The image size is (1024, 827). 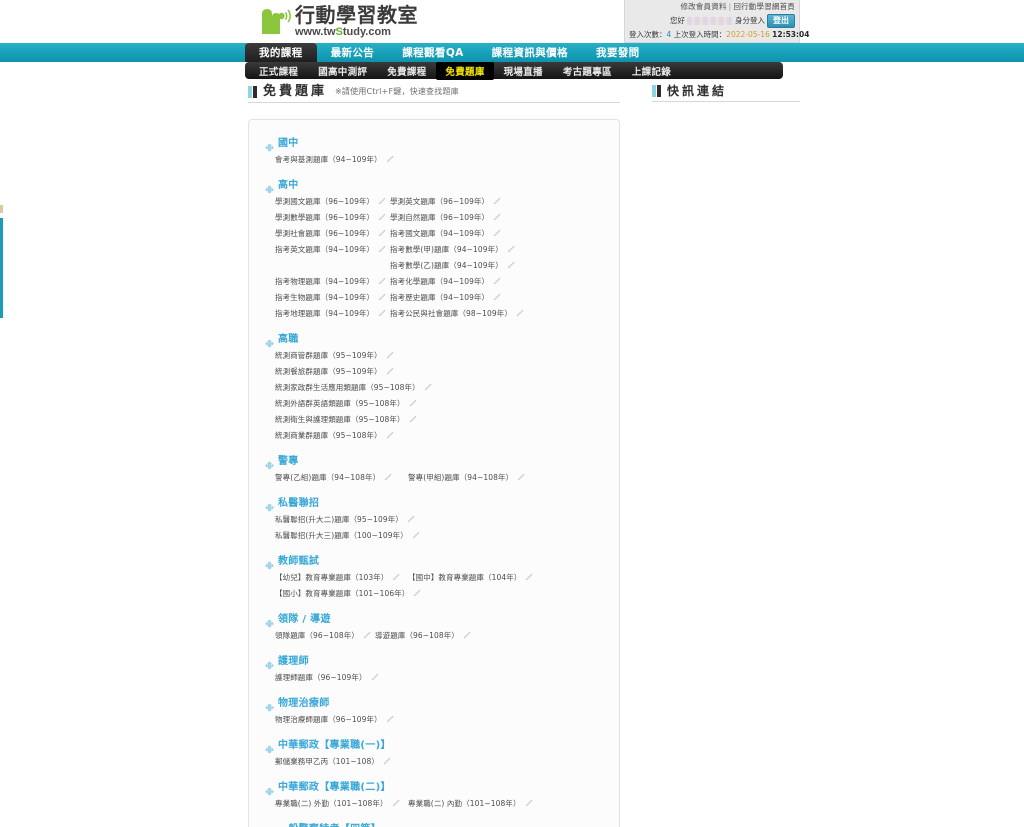 What do you see at coordinates (457, 313) in the screenshot?
I see `question-bank-link: 指考公民與社會題庫（98~109年）` at bounding box center [457, 313].